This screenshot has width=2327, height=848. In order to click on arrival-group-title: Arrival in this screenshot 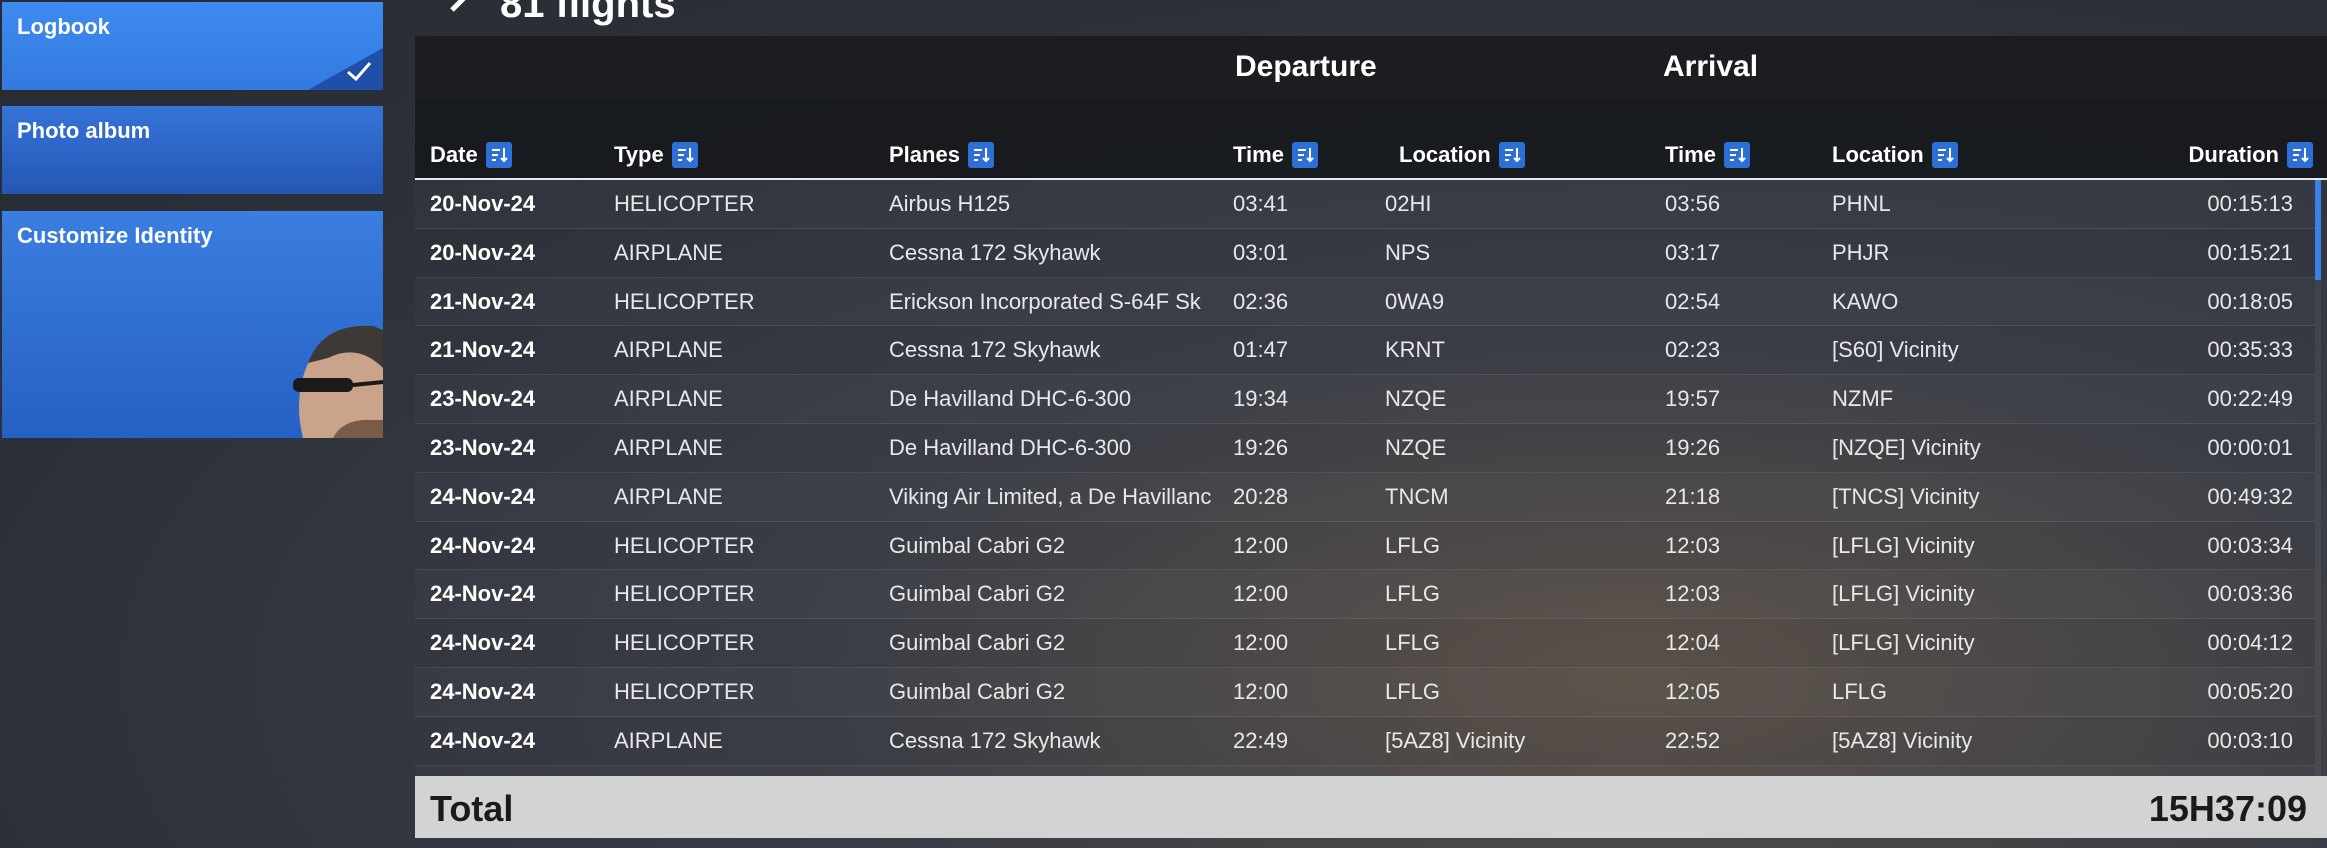, I will do `click(1711, 66)`.